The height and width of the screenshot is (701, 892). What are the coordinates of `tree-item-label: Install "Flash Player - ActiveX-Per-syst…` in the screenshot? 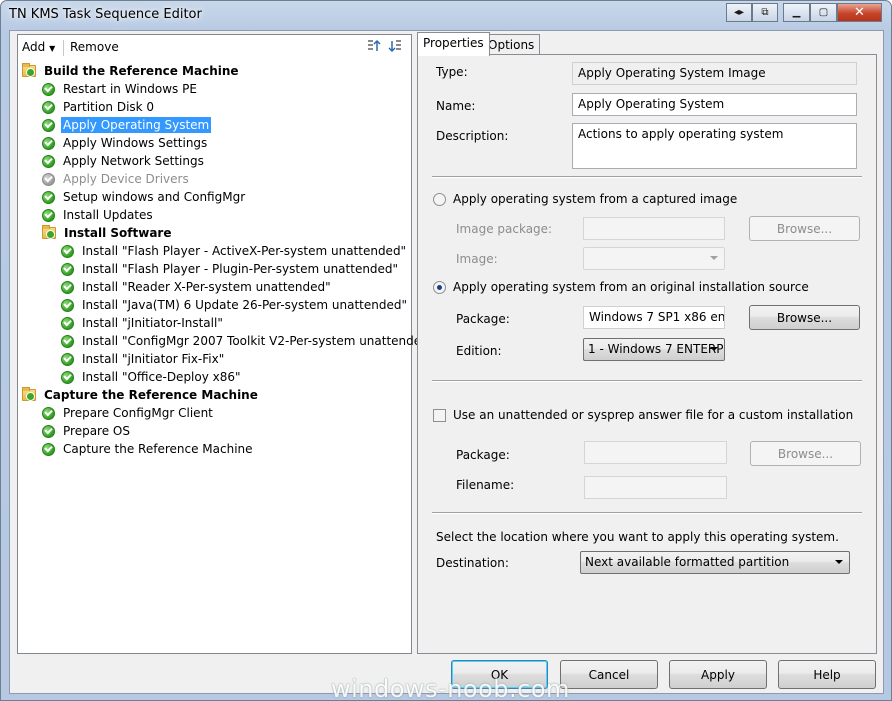 It's located at (244, 251).